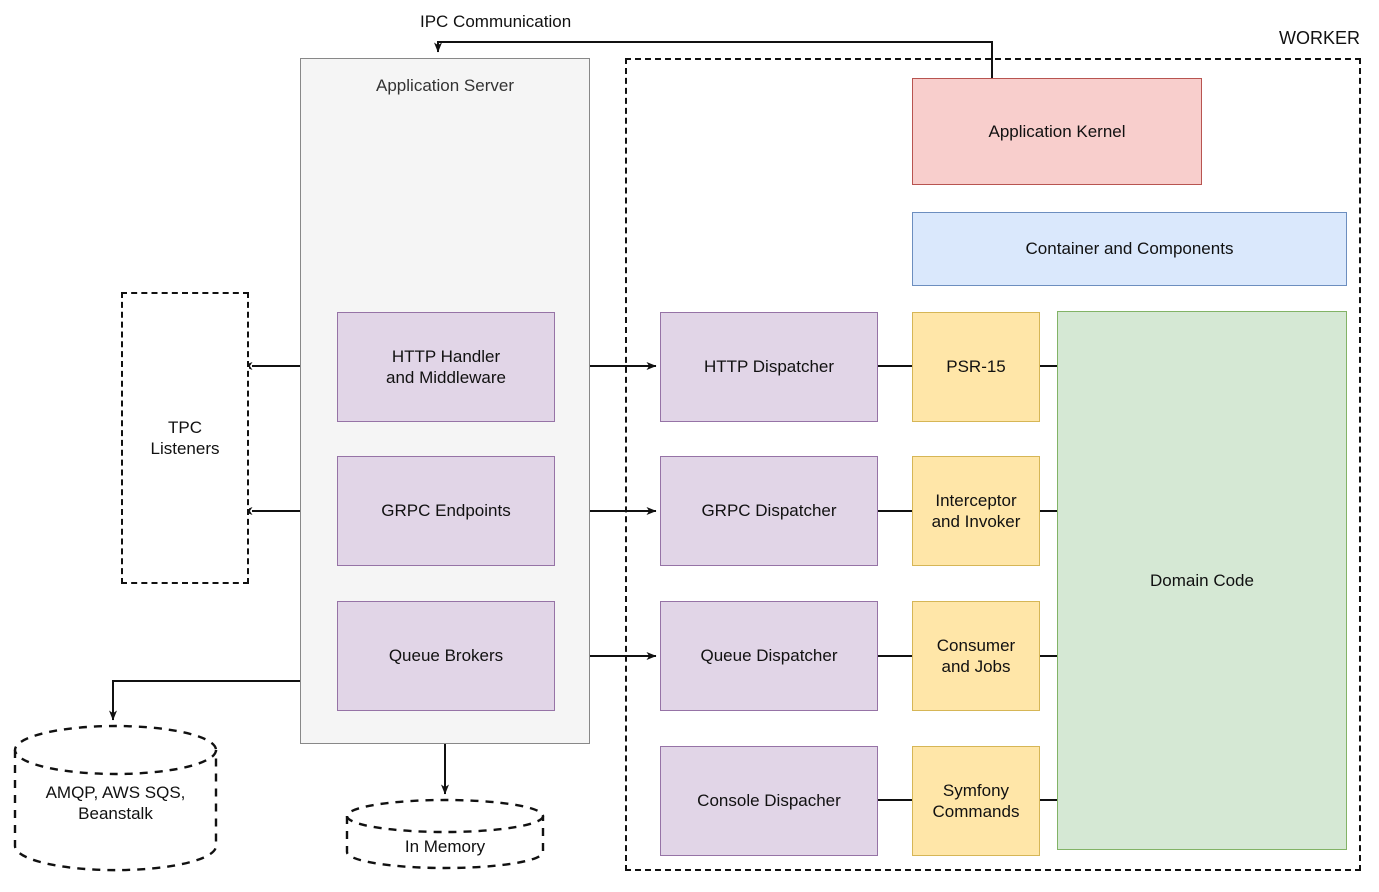  Describe the element at coordinates (446, 511) in the screenshot. I see `grpc-endpoints-node: GRPC Endpoints` at that location.